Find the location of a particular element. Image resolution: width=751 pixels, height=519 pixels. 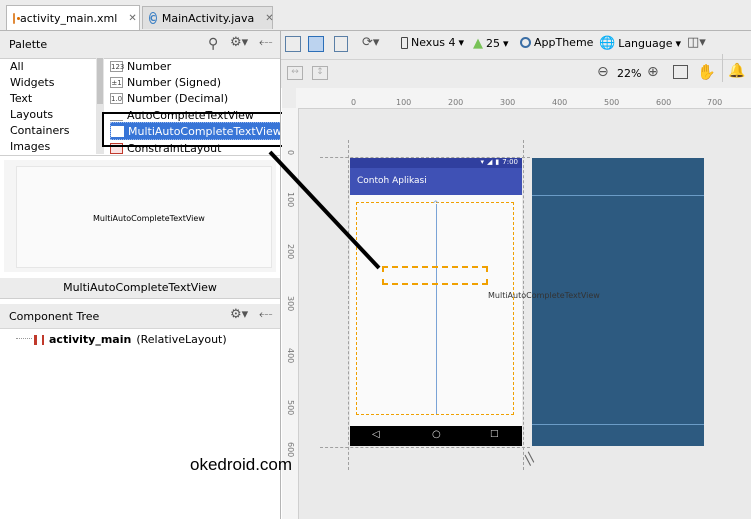

annotation-line is located at coordinates (324, 210).